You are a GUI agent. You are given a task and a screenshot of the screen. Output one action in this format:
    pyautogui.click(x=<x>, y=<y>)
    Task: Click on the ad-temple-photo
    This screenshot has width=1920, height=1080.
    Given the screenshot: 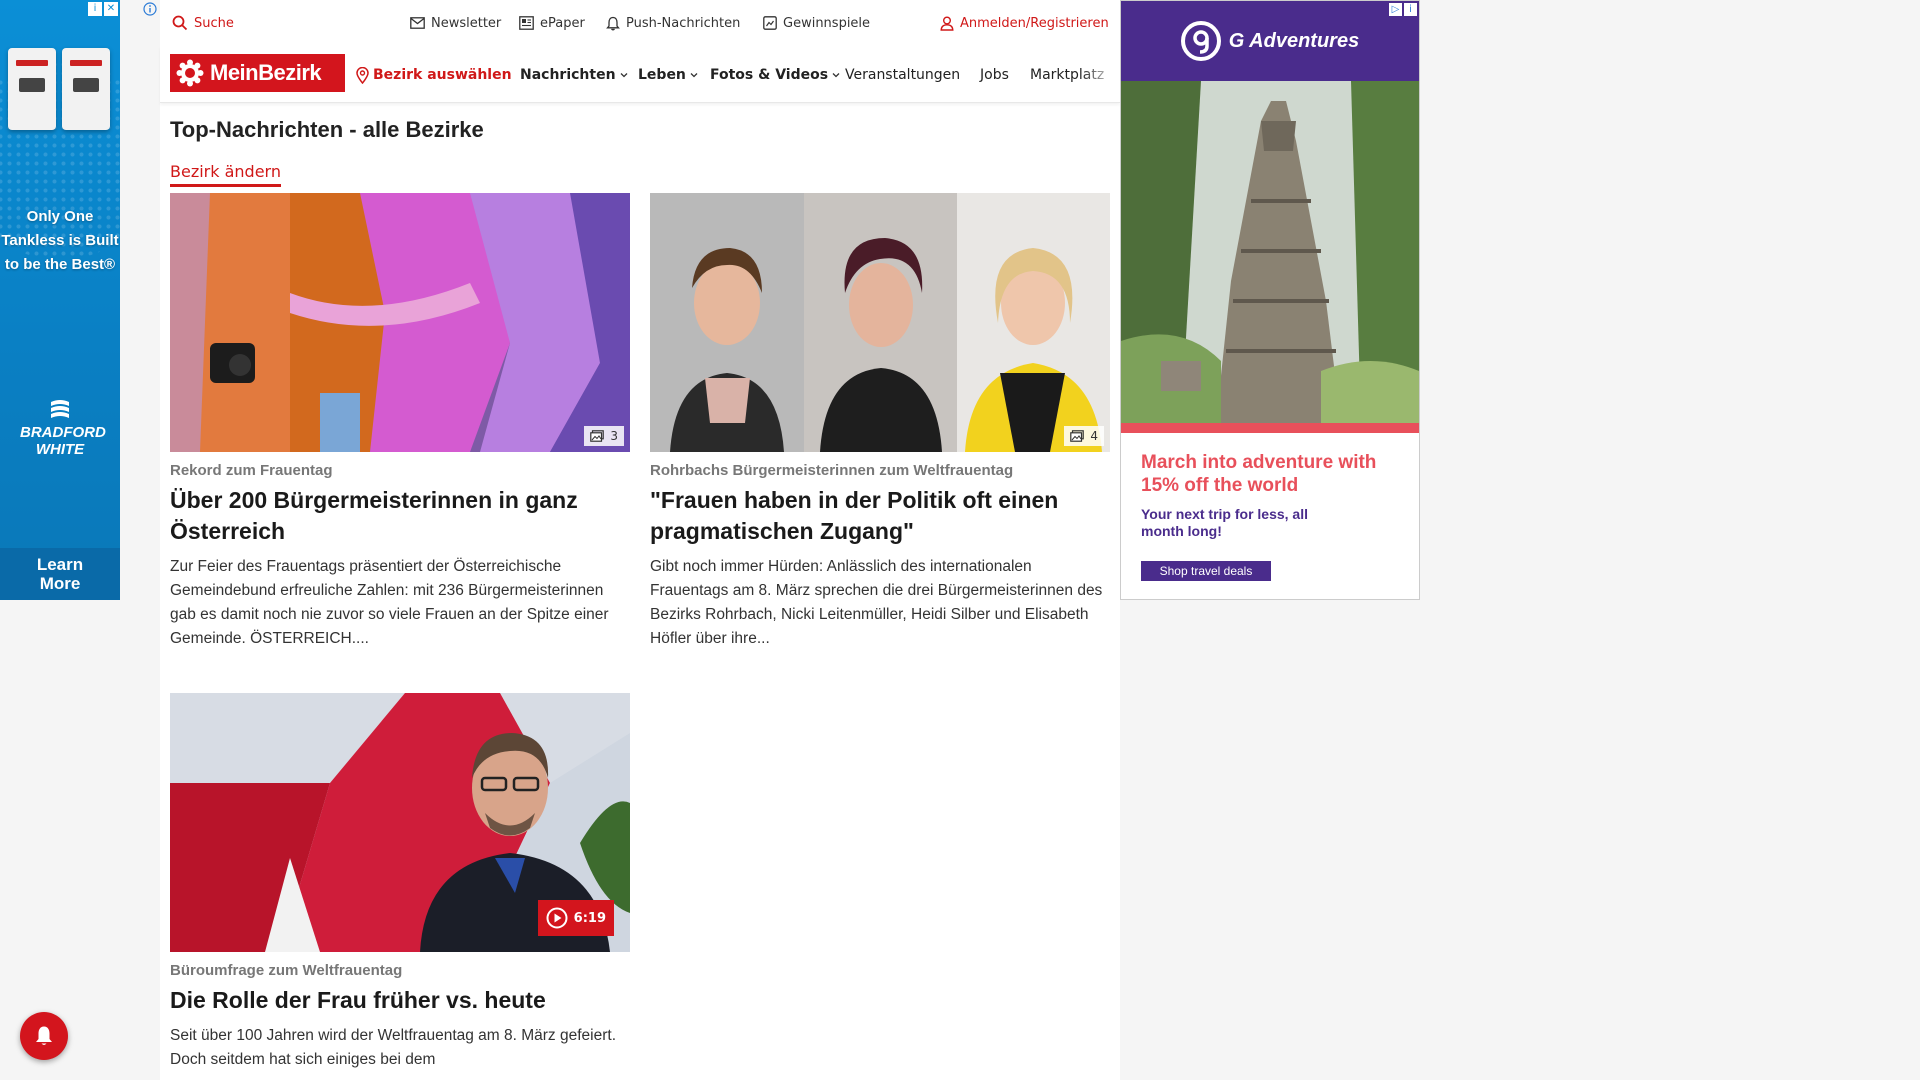 What is the action you would take?
    pyautogui.click(x=1270, y=252)
    